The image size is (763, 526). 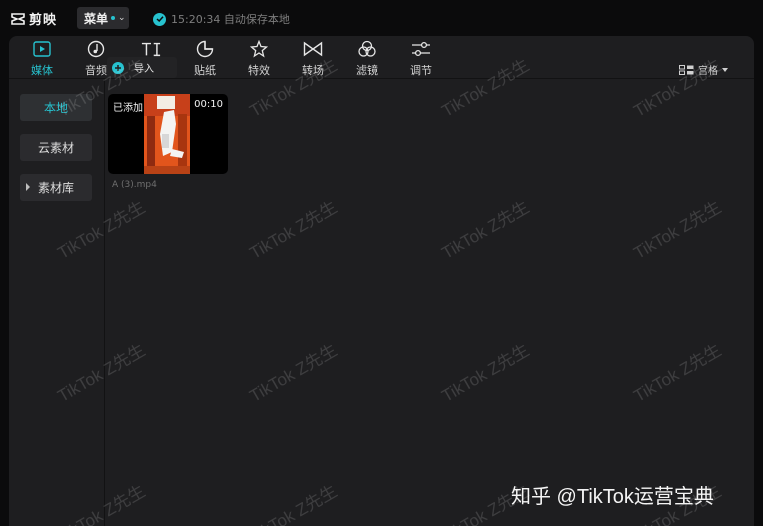 I want to click on capcut-logo-icon, so click(x=18, y=18).